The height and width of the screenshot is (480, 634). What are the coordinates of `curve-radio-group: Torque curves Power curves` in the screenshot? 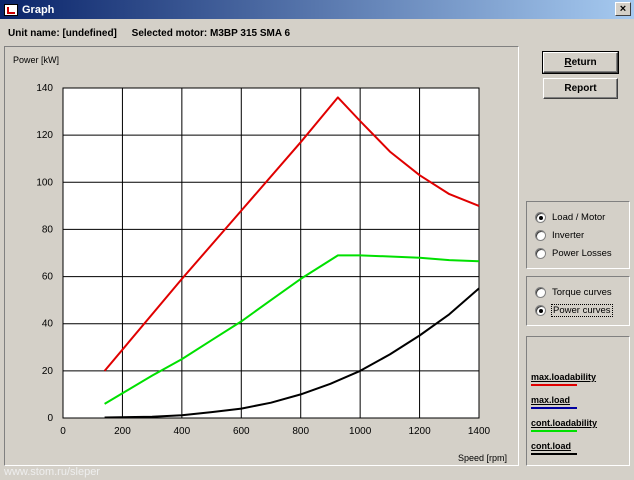 It's located at (578, 301).